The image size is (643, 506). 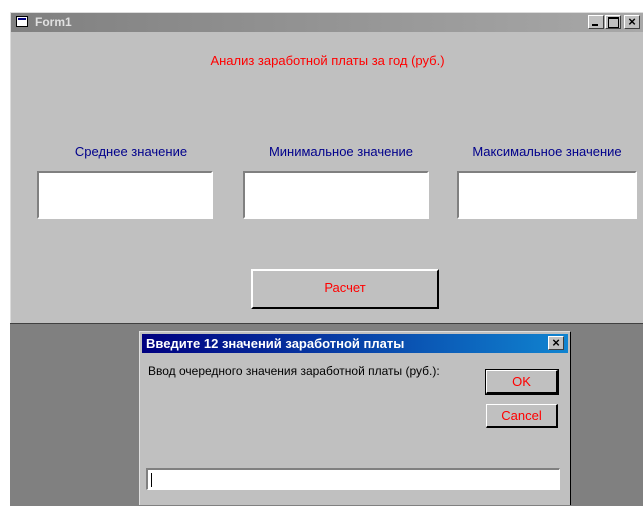 What do you see at coordinates (22, 21) in the screenshot?
I see `app-icon` at bounding box center [22, 21].